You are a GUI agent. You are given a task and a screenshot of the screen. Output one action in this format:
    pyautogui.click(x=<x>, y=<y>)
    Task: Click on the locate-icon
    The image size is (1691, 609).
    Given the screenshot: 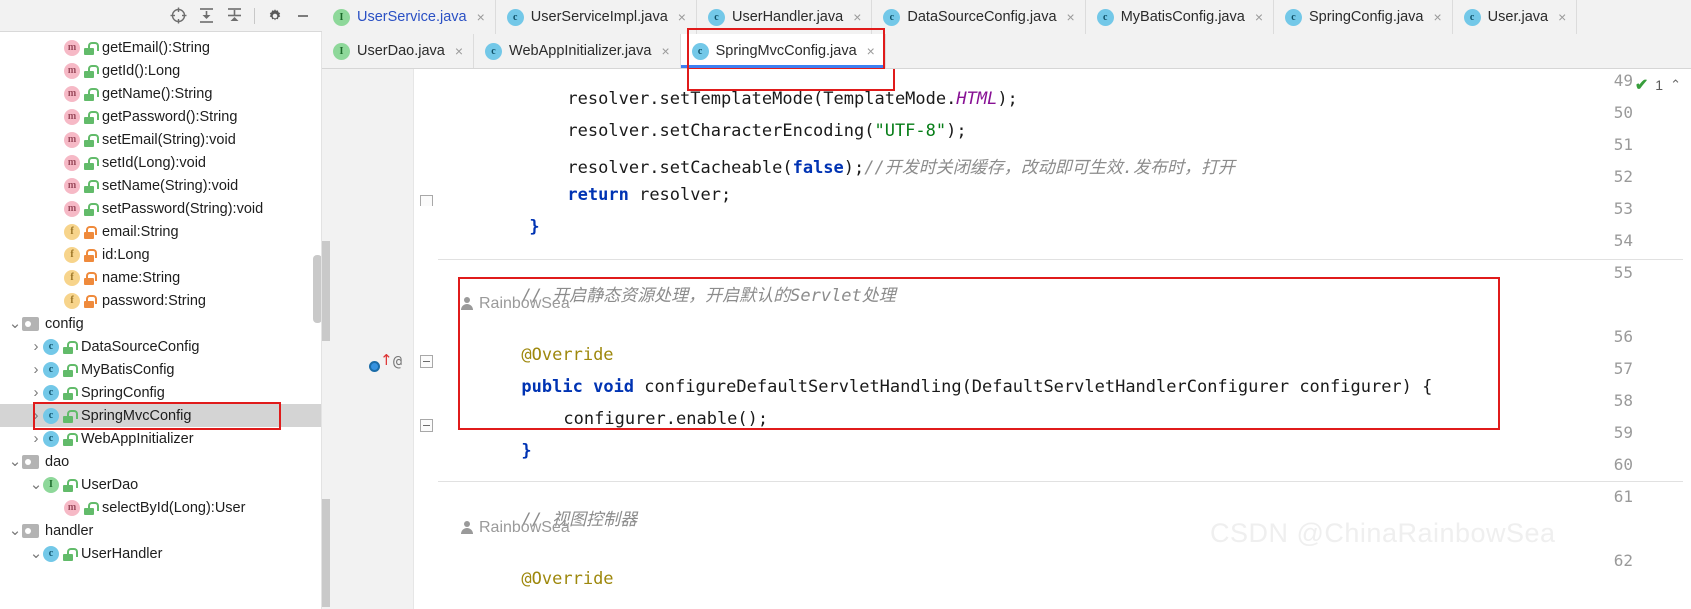 What is the action you would take?
    pyautogui.click(x=178, y=16)
    